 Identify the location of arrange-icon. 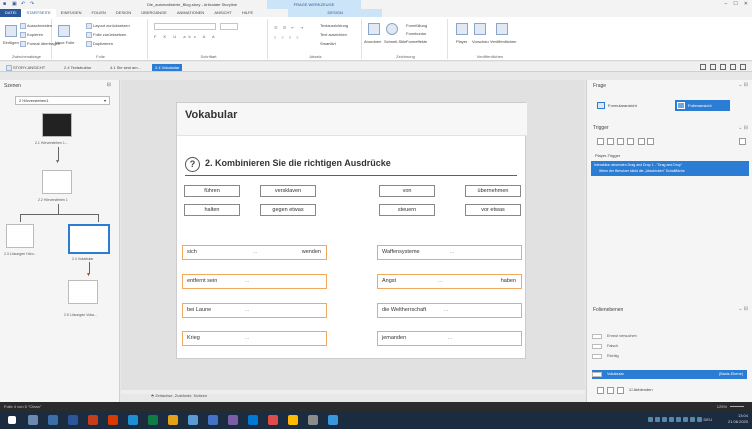
(374, 29).